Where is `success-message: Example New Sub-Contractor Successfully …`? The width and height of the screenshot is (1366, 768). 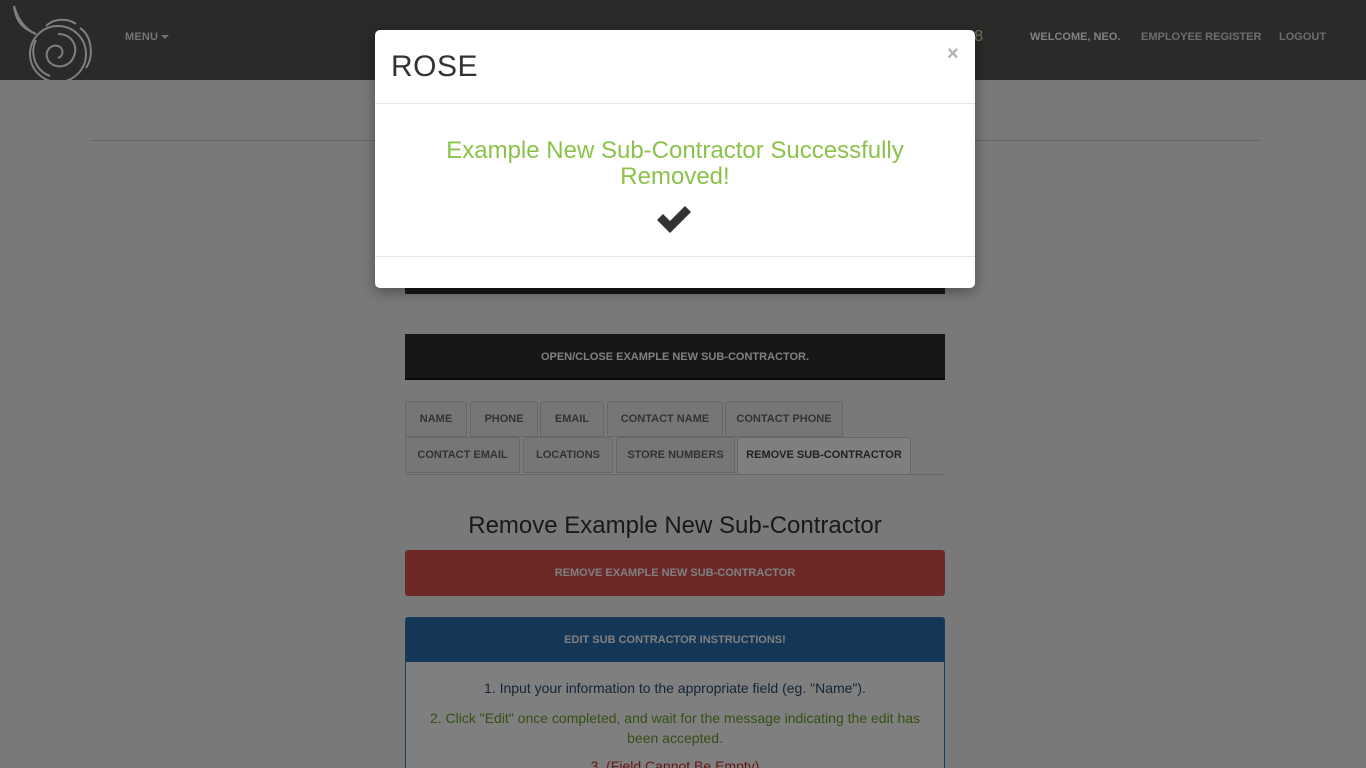
success-message: Example New Sub-Contractor Successfully … is located at coordinates (675, 163).